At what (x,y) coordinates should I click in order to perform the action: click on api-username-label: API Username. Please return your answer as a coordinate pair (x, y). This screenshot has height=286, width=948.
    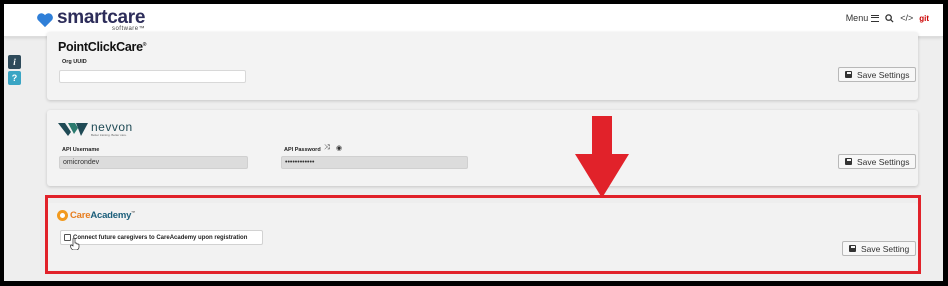
    Looking at the image, I should click on (81, 150).